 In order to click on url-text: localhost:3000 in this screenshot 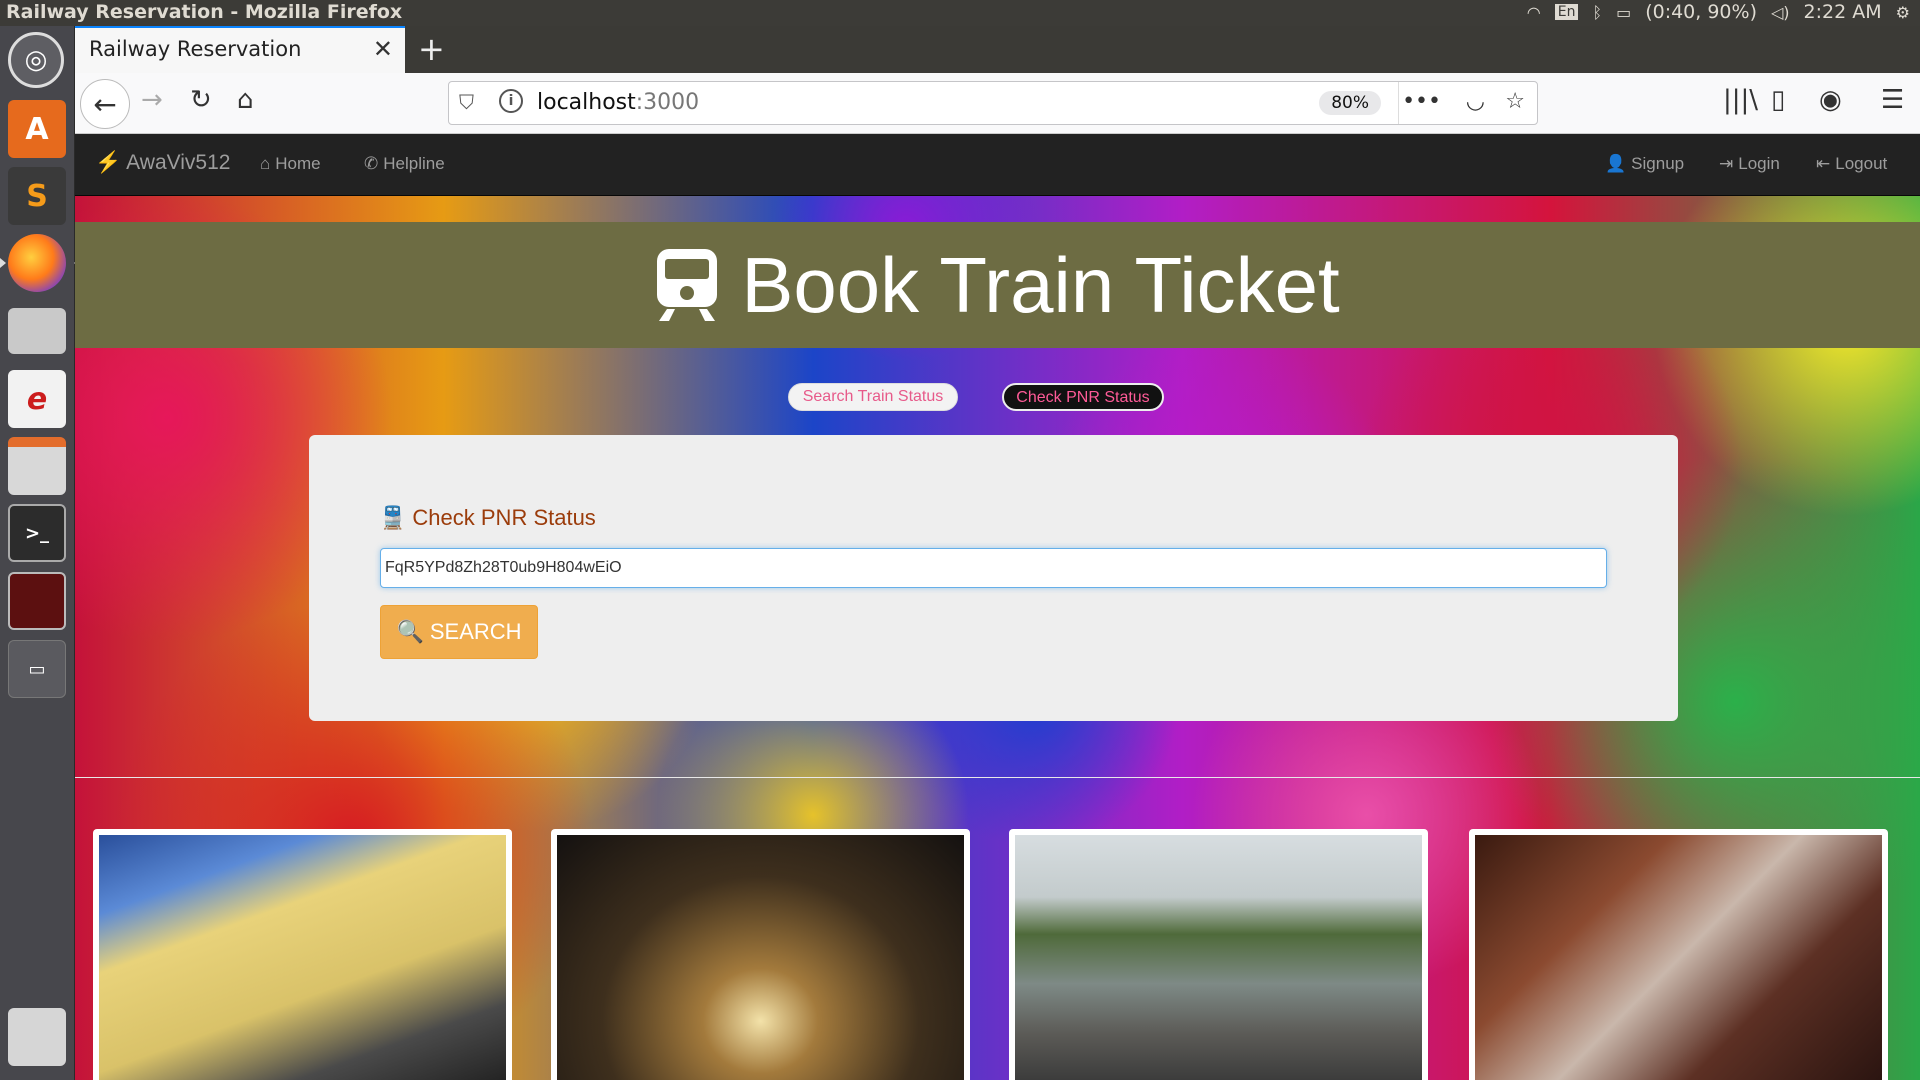, I will do `click(618, 102)`.